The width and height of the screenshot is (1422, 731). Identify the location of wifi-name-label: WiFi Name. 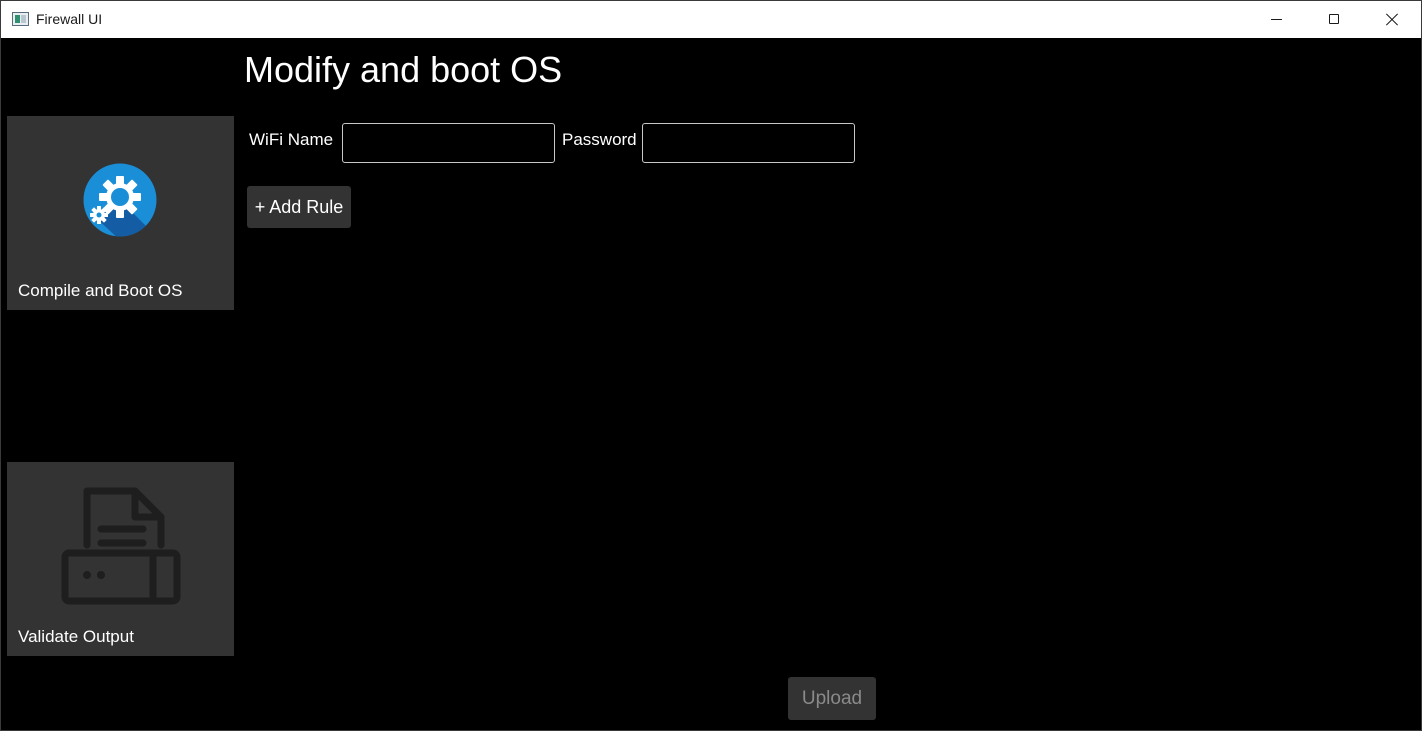
(291, 139).